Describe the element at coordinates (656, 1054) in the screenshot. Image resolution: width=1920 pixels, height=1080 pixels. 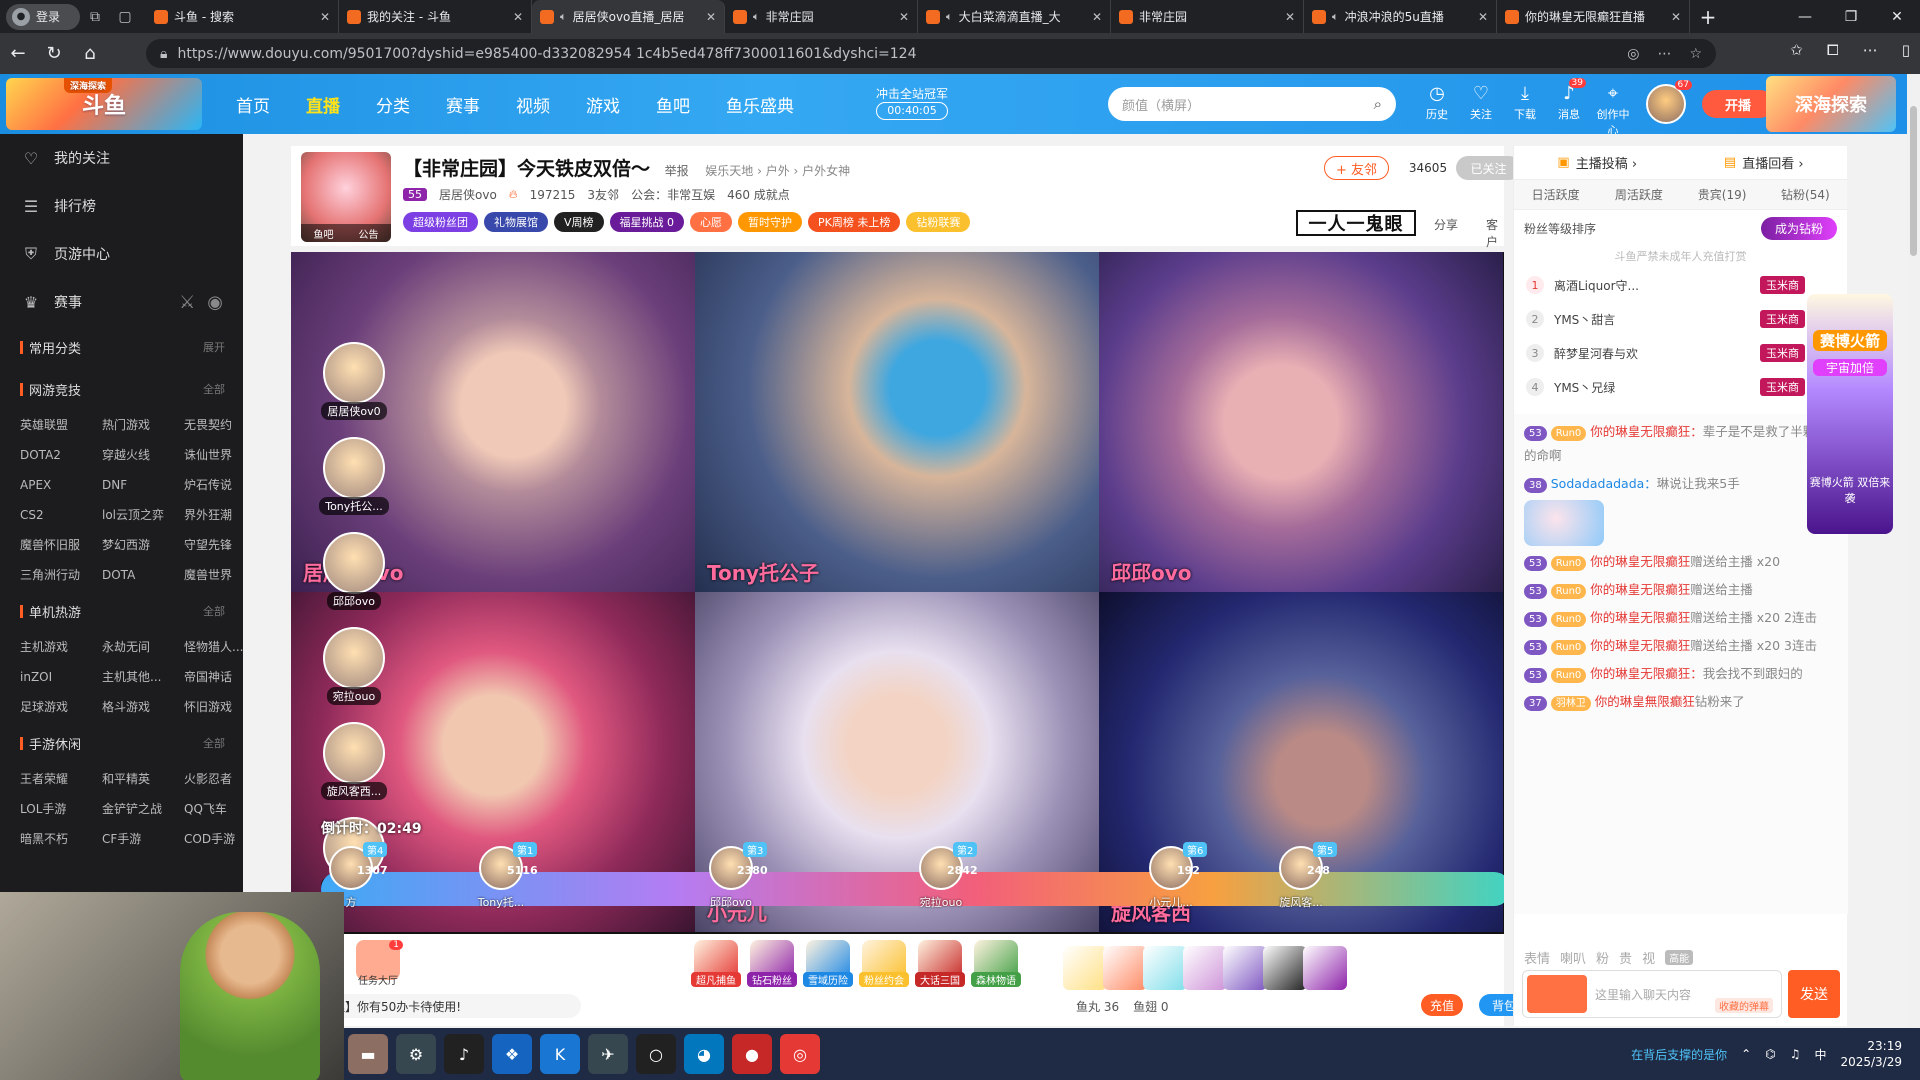
I see `app-icon-circle: ○` at that location.